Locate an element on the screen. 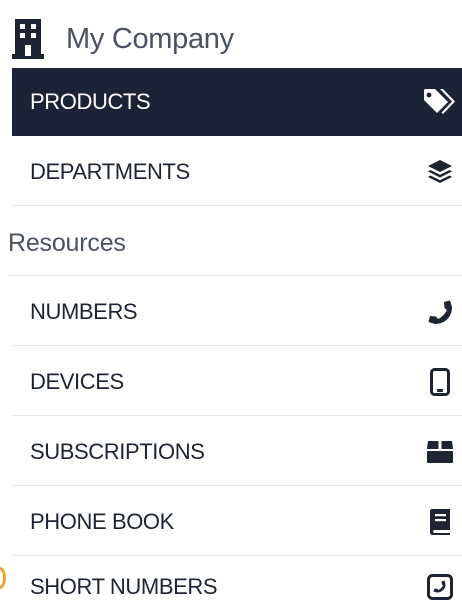 This screenshot has height=615, width=462. sidebar-item-short-numbers: SHORT NUMBERS is located at coordinates (237, 586).